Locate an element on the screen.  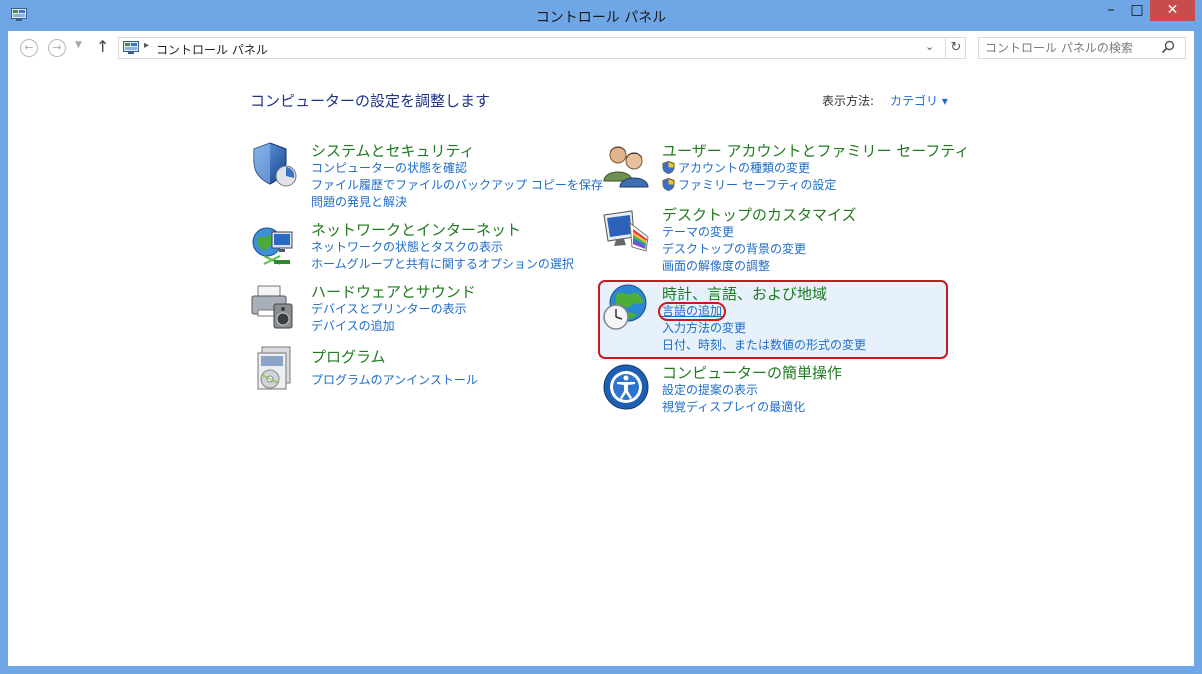
link-adjust-resolution: 画面の解像度の調整 is located at coordinates (716, 265).